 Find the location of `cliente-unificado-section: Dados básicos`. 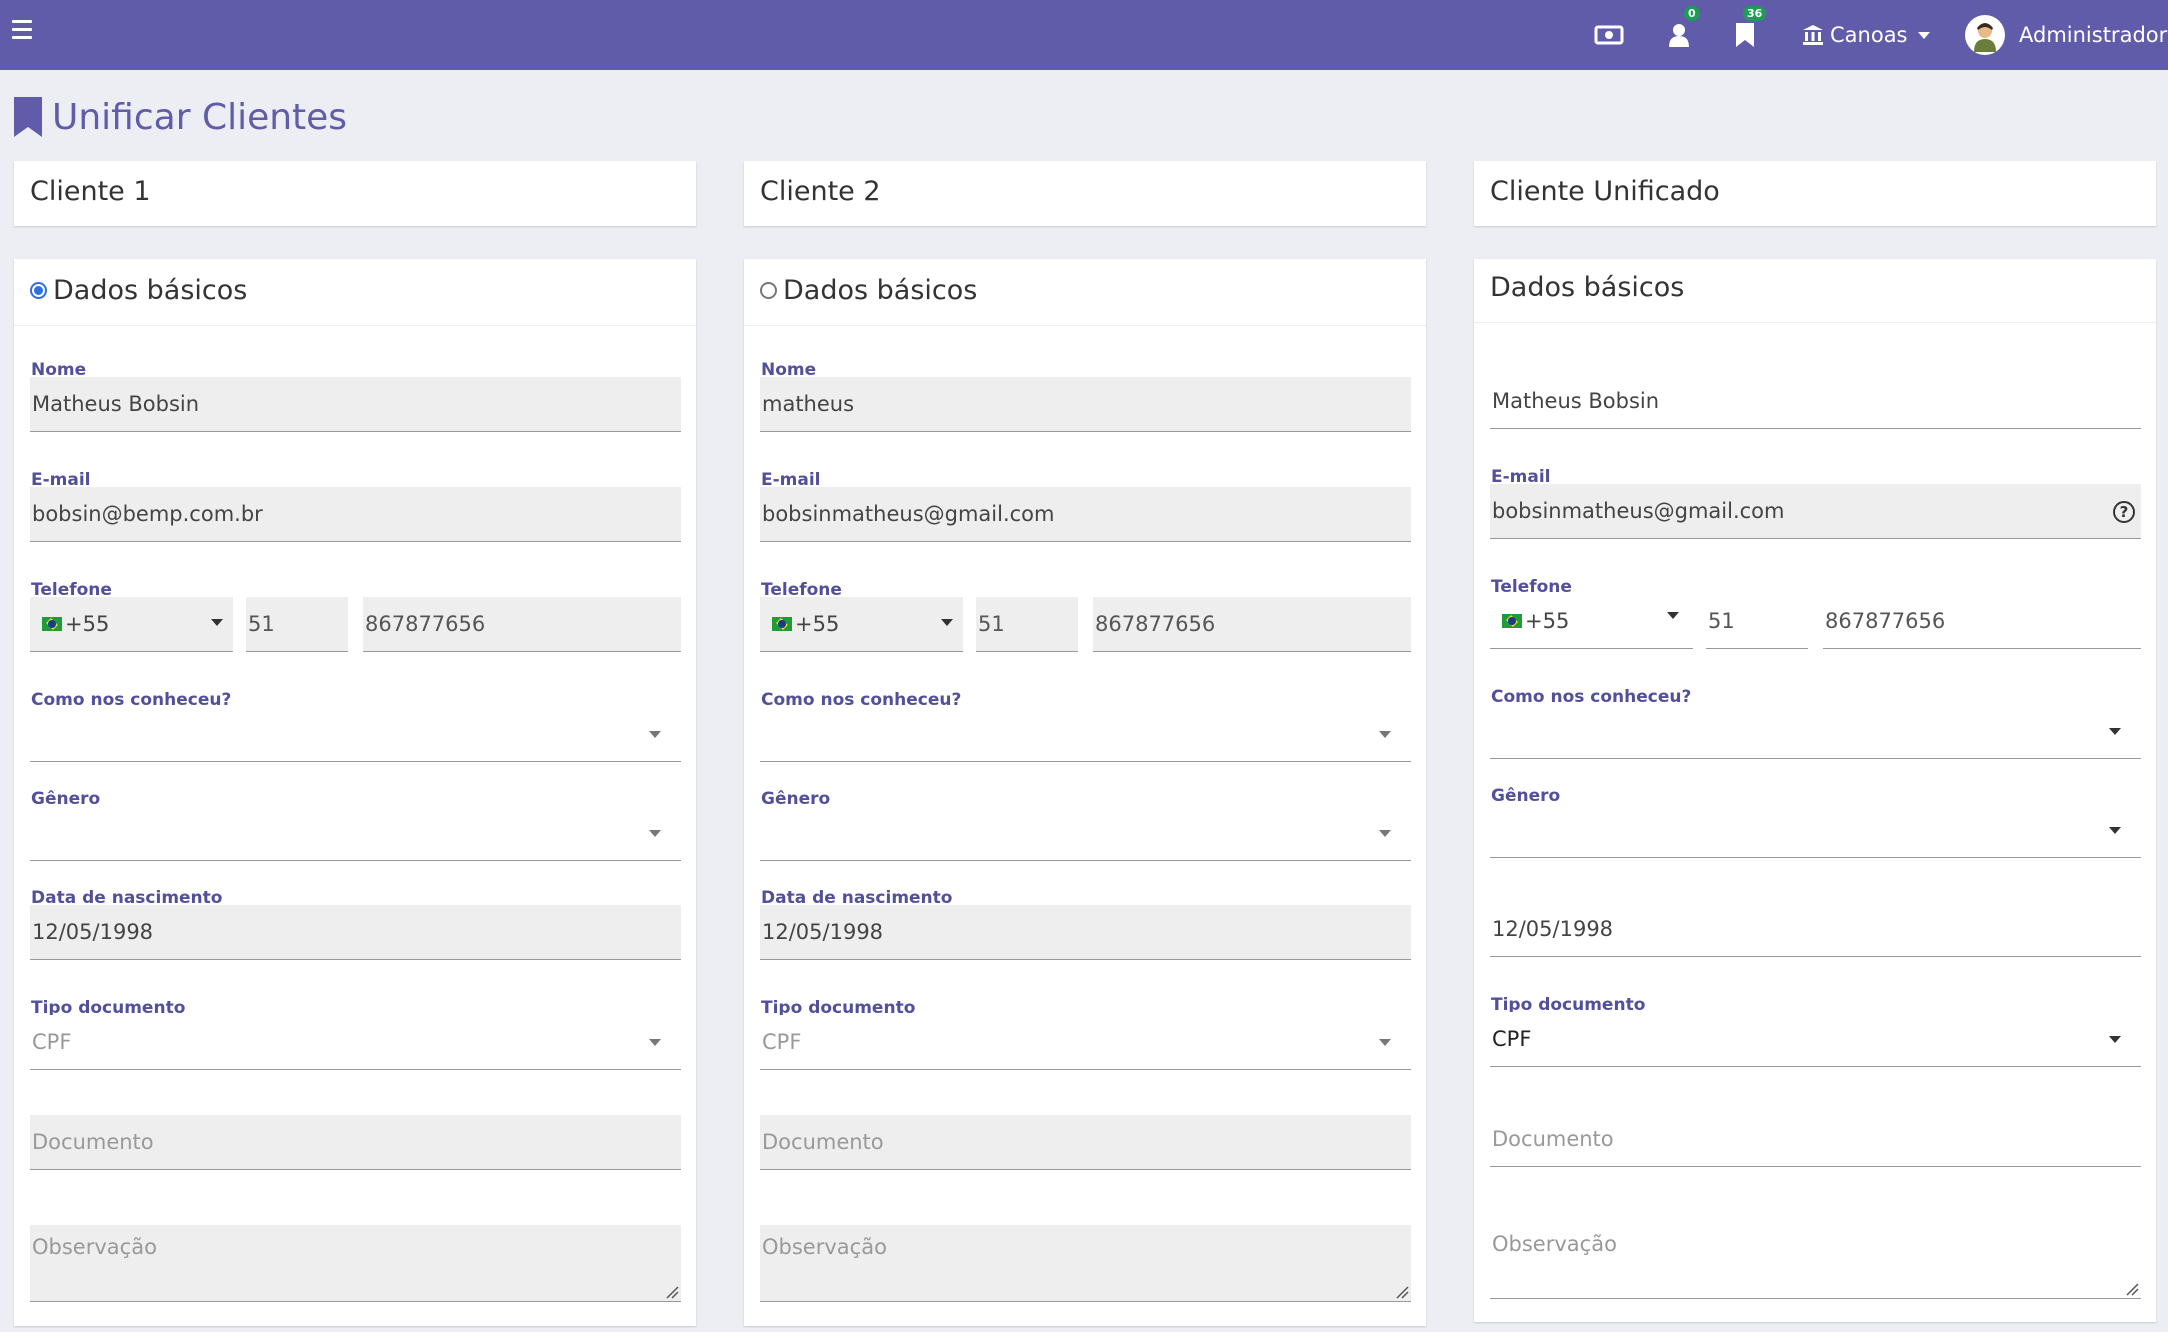

cliente-unificado-section: Dados básicos is located at coordinates (1587, 287).